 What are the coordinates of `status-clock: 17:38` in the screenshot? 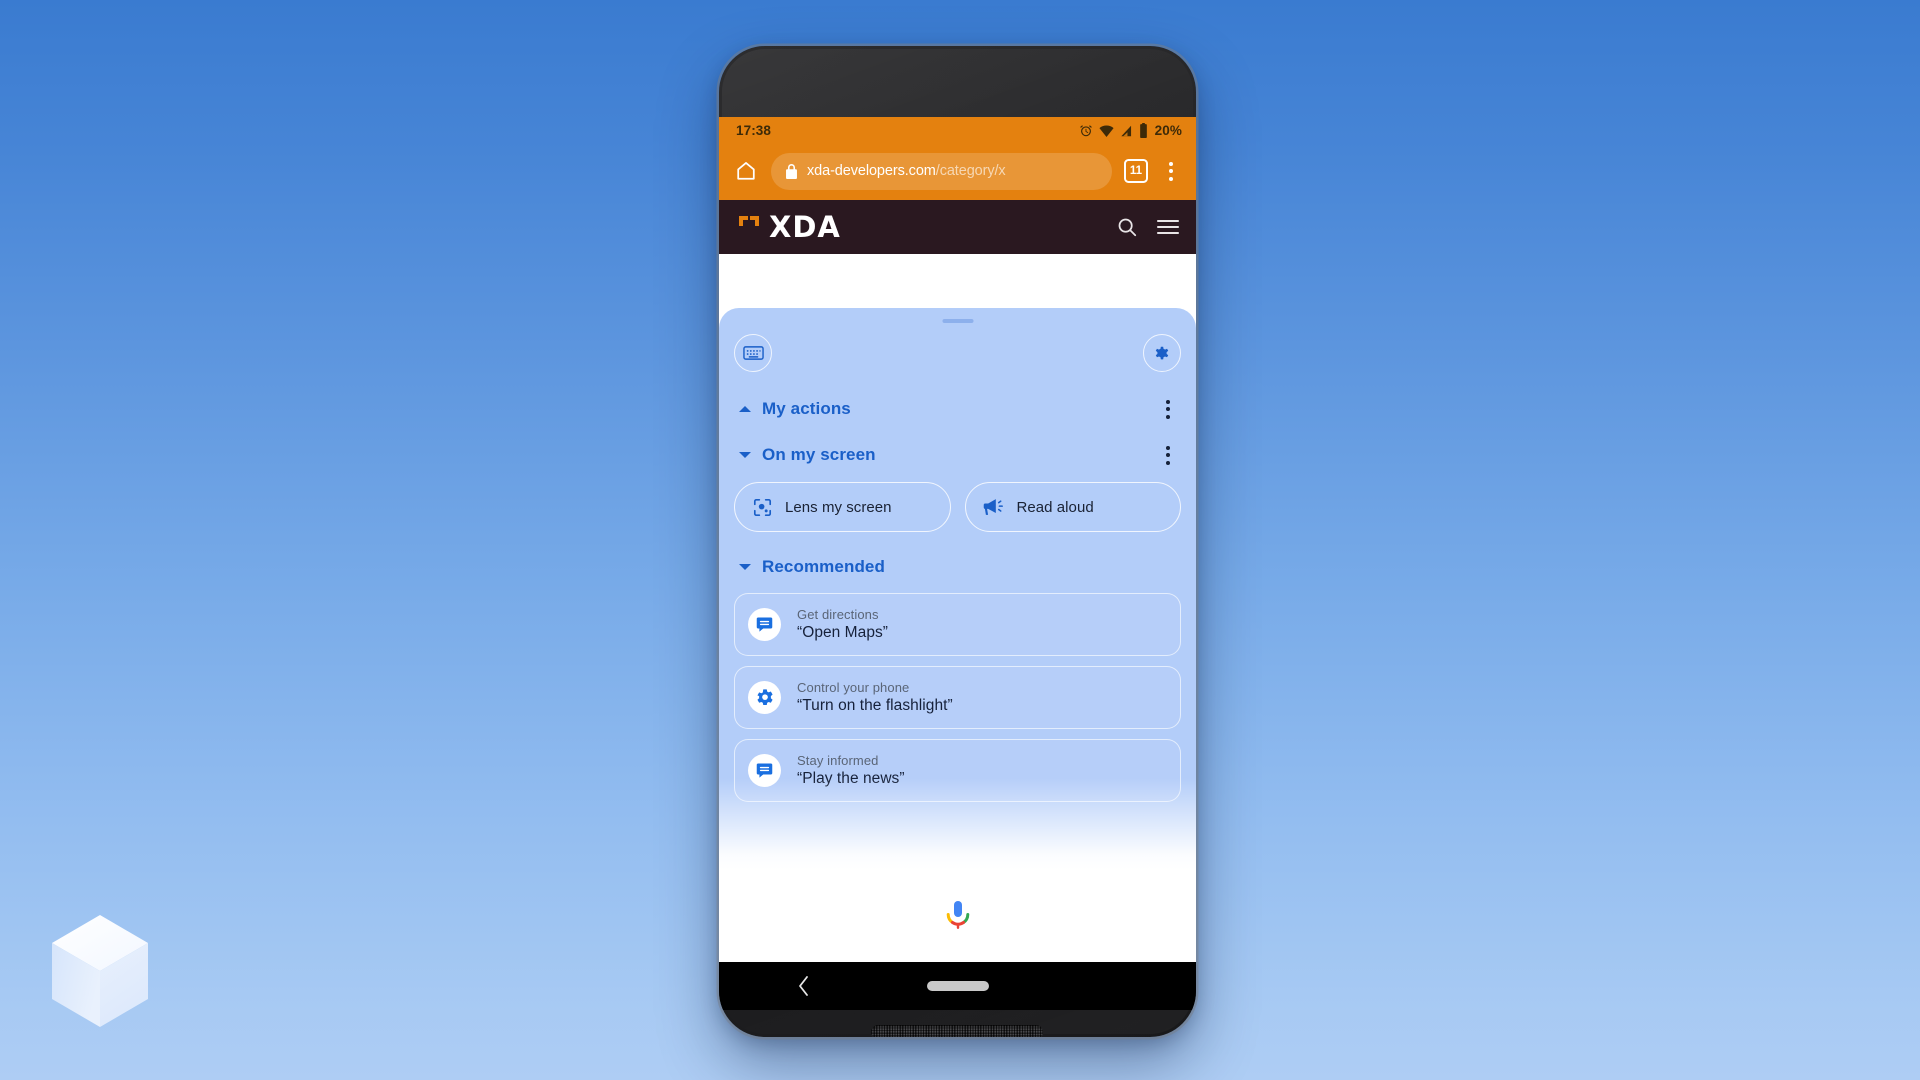 It's located at (754, 130).